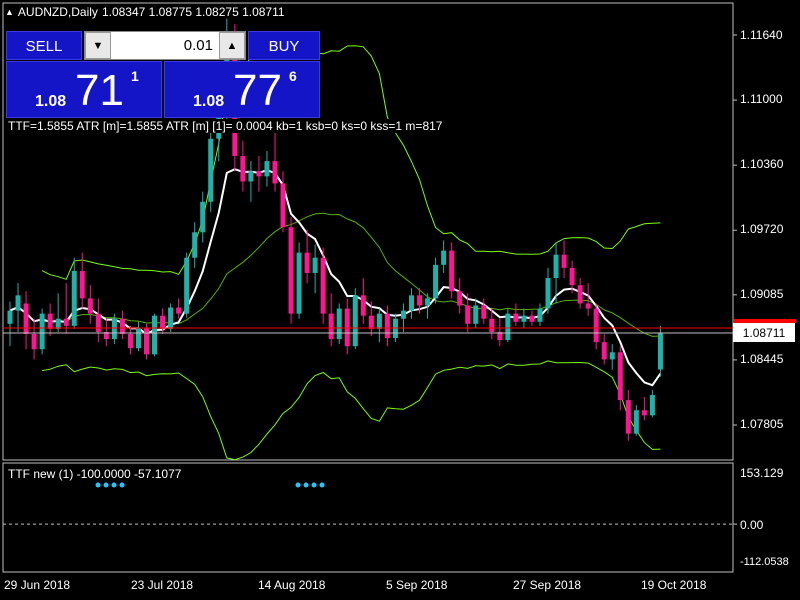  I want to click on buy-button: BUY, so click(284, 45).